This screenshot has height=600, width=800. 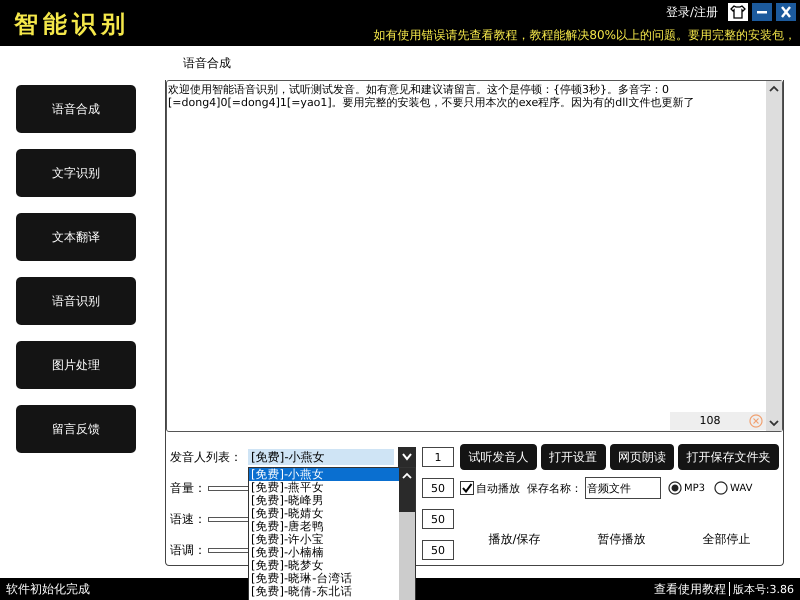 I want to click on save-name-label: 保存名称：, so click(x=554, y=488).